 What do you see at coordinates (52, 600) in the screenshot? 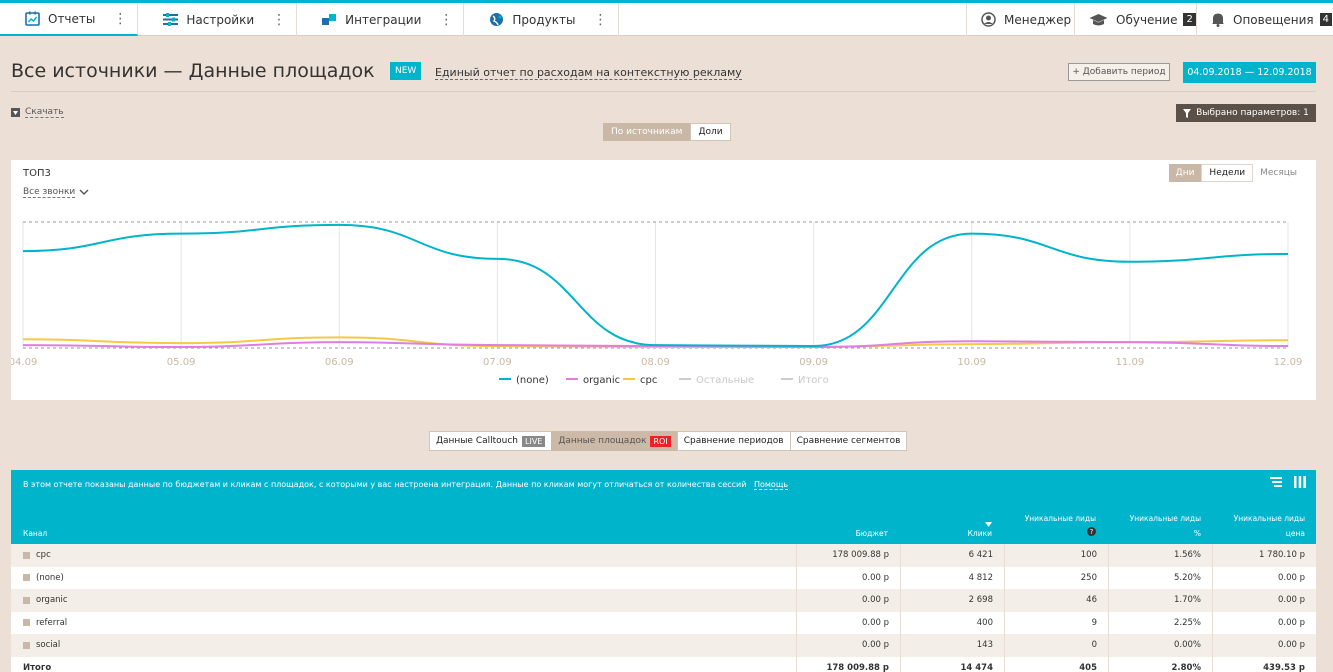
I see `cell-text: organic` at bounding box center [52, 600].